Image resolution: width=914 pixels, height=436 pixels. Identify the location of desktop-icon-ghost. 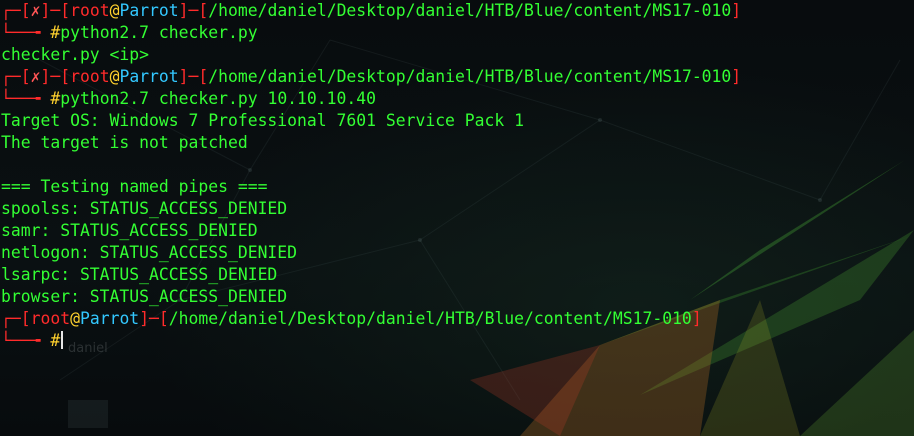
(88, 414).